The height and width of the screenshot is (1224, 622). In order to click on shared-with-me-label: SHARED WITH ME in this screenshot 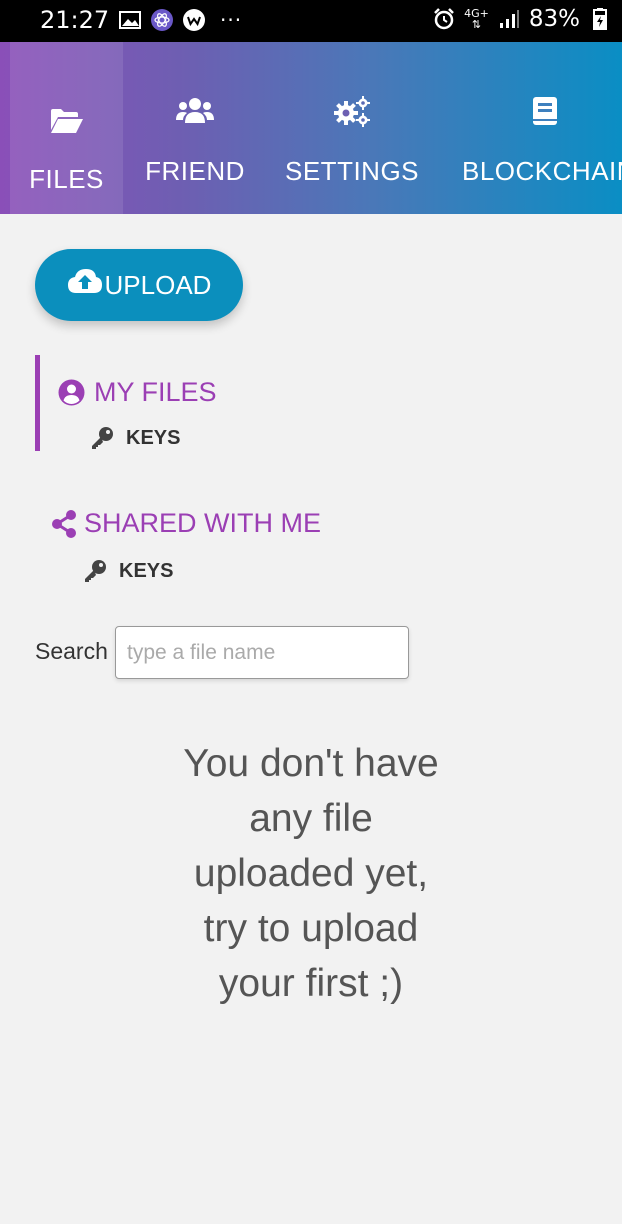, I will do `click(203, 523)`.